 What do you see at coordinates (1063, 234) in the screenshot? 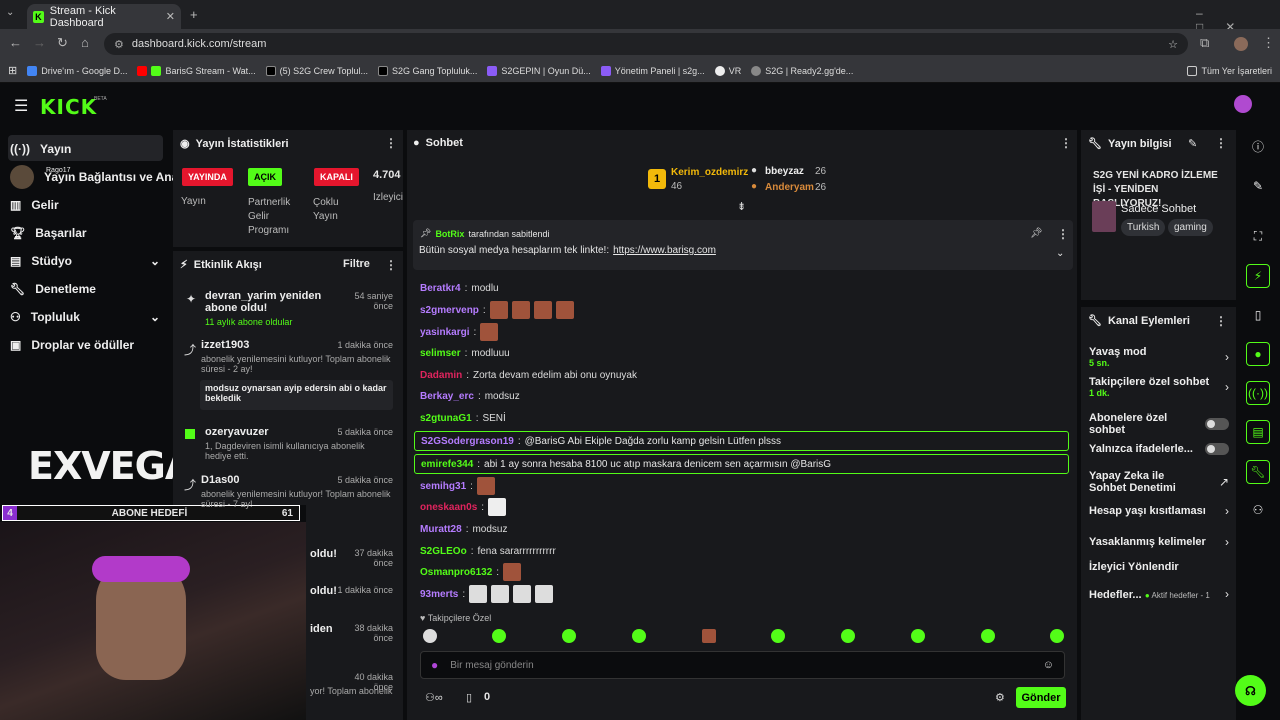
I see `pinned-more-icon: ⋮` at bounding box center [1063, 234].